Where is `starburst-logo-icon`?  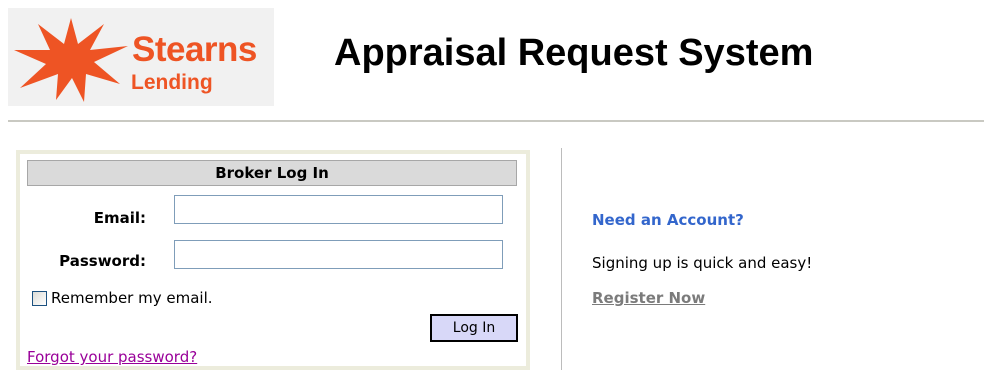
starburst-logo-icon is located at coordinates (71, 60).